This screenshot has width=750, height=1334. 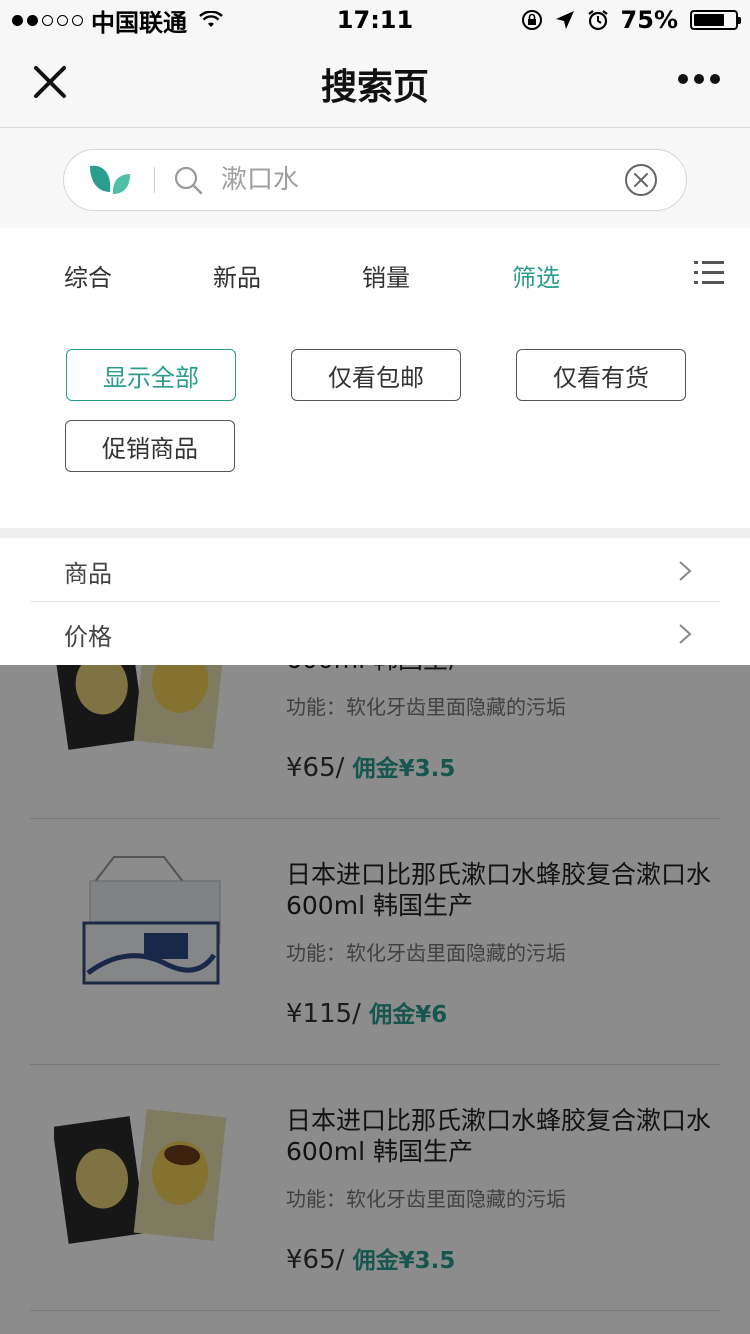 I want to click on alarm-icon, so click(x=597, y=20).